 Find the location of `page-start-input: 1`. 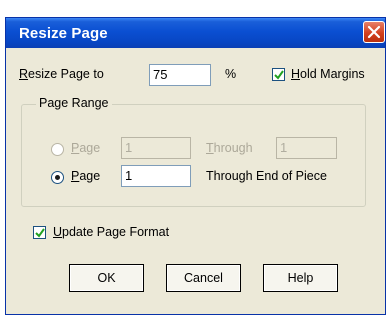

page-start-input: 1 is located at coordinates (156, 176).